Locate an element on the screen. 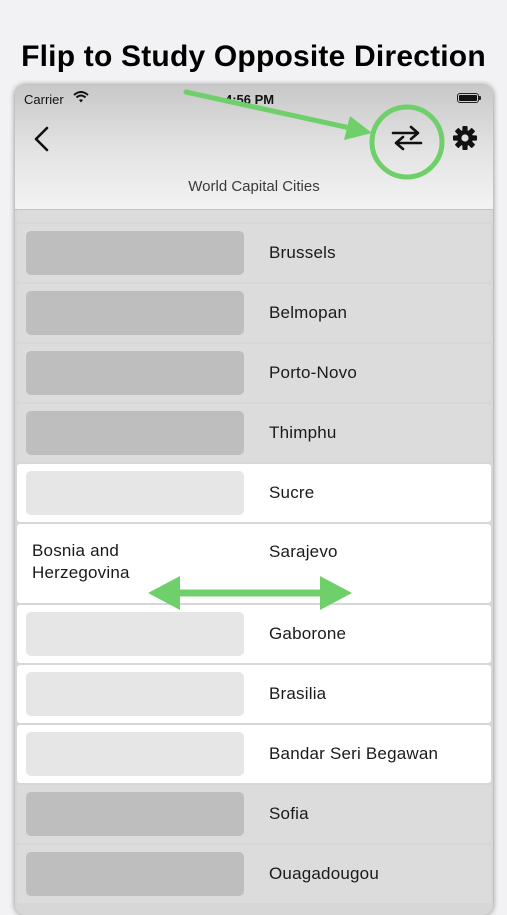 The image size is (507, 915). capital-label: Brussels is located at coordinates (302, 252).